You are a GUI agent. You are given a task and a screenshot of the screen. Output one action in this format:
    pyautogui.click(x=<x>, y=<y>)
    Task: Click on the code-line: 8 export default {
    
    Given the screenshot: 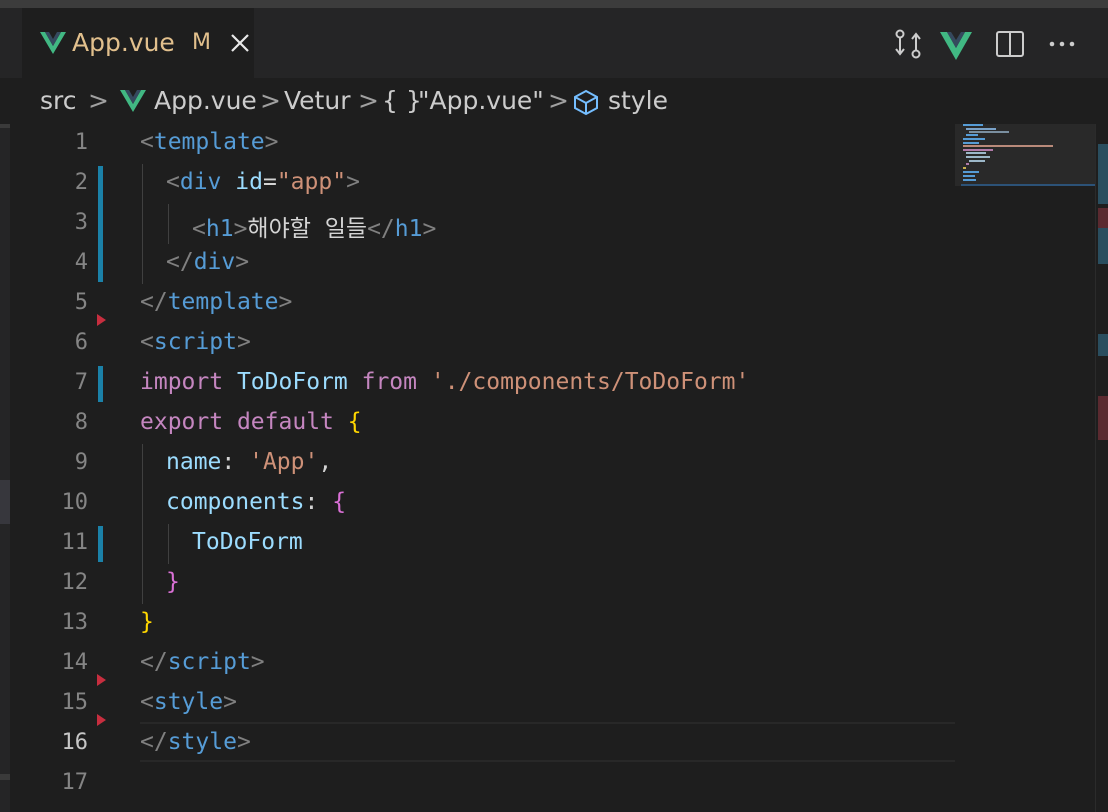 What is the action you would take?
    pyautogui.click(x=477, y=424)
    